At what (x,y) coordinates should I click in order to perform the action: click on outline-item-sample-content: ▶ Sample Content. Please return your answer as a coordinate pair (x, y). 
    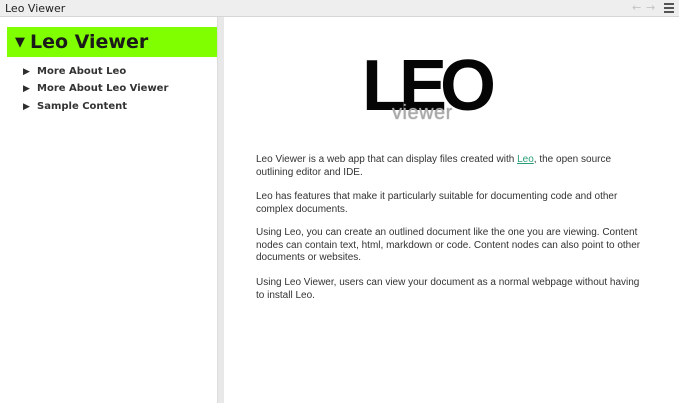
    Looking at the image, I should click on (75, 106).